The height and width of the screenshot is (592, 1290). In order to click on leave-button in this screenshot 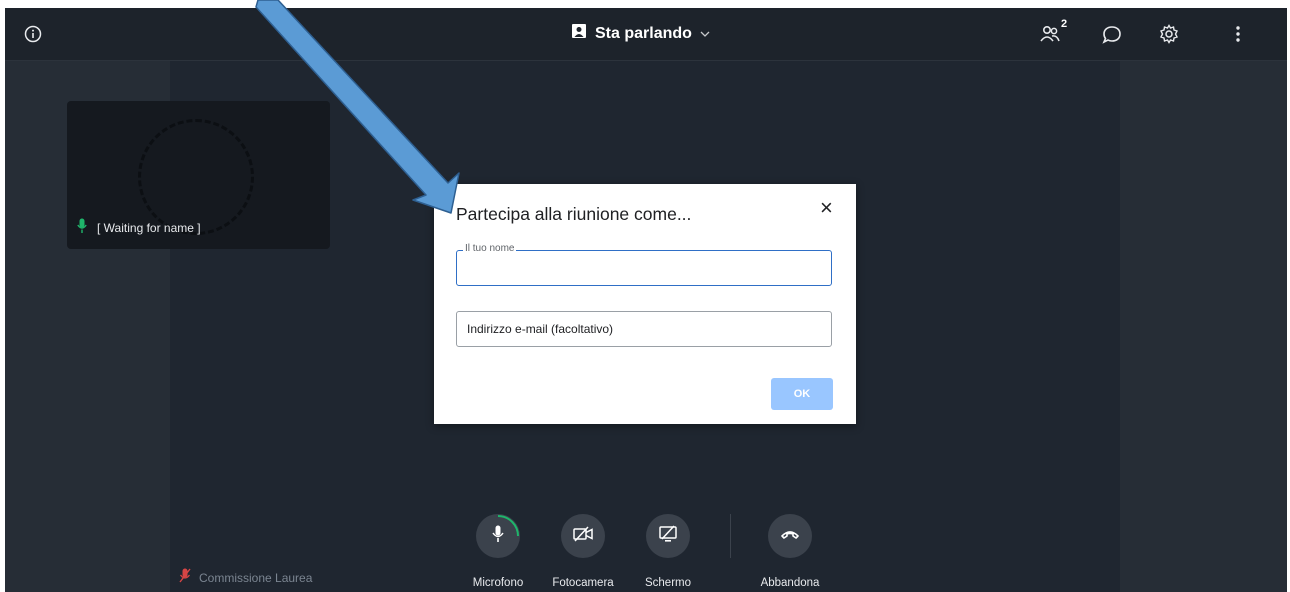, I will do `click(790, 536)`.